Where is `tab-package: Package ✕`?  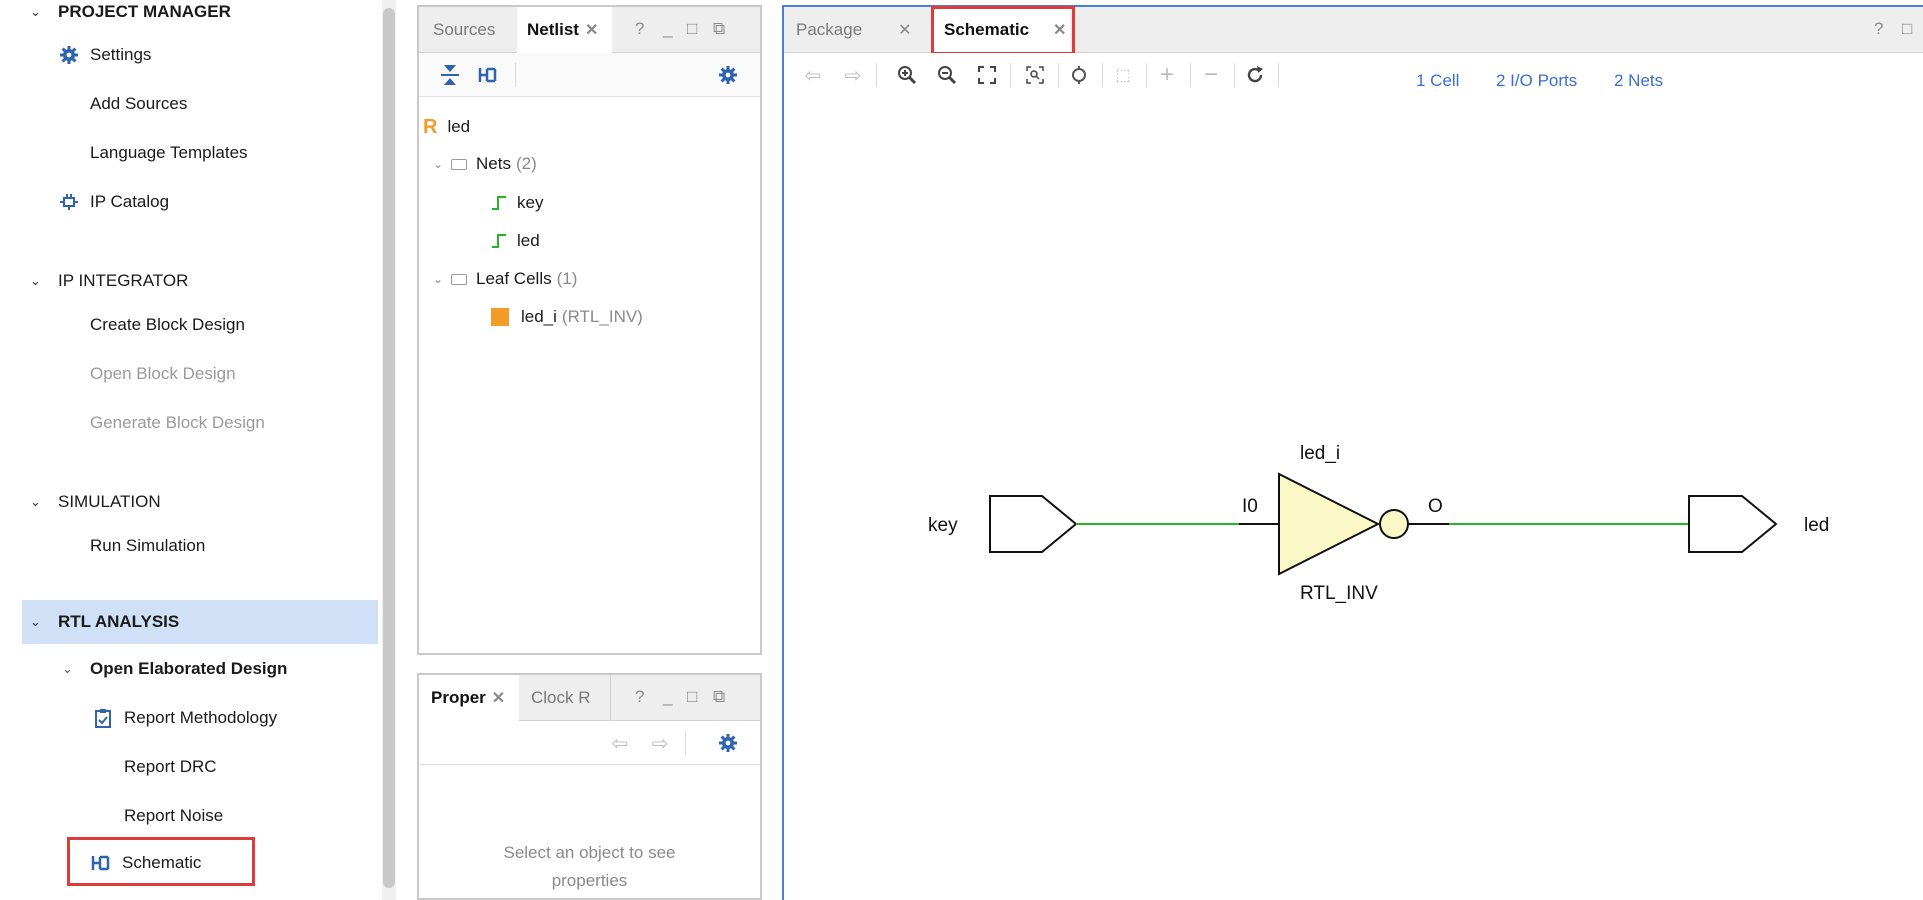 tab-package: Package ✕ is located at coordinates (857, 30).